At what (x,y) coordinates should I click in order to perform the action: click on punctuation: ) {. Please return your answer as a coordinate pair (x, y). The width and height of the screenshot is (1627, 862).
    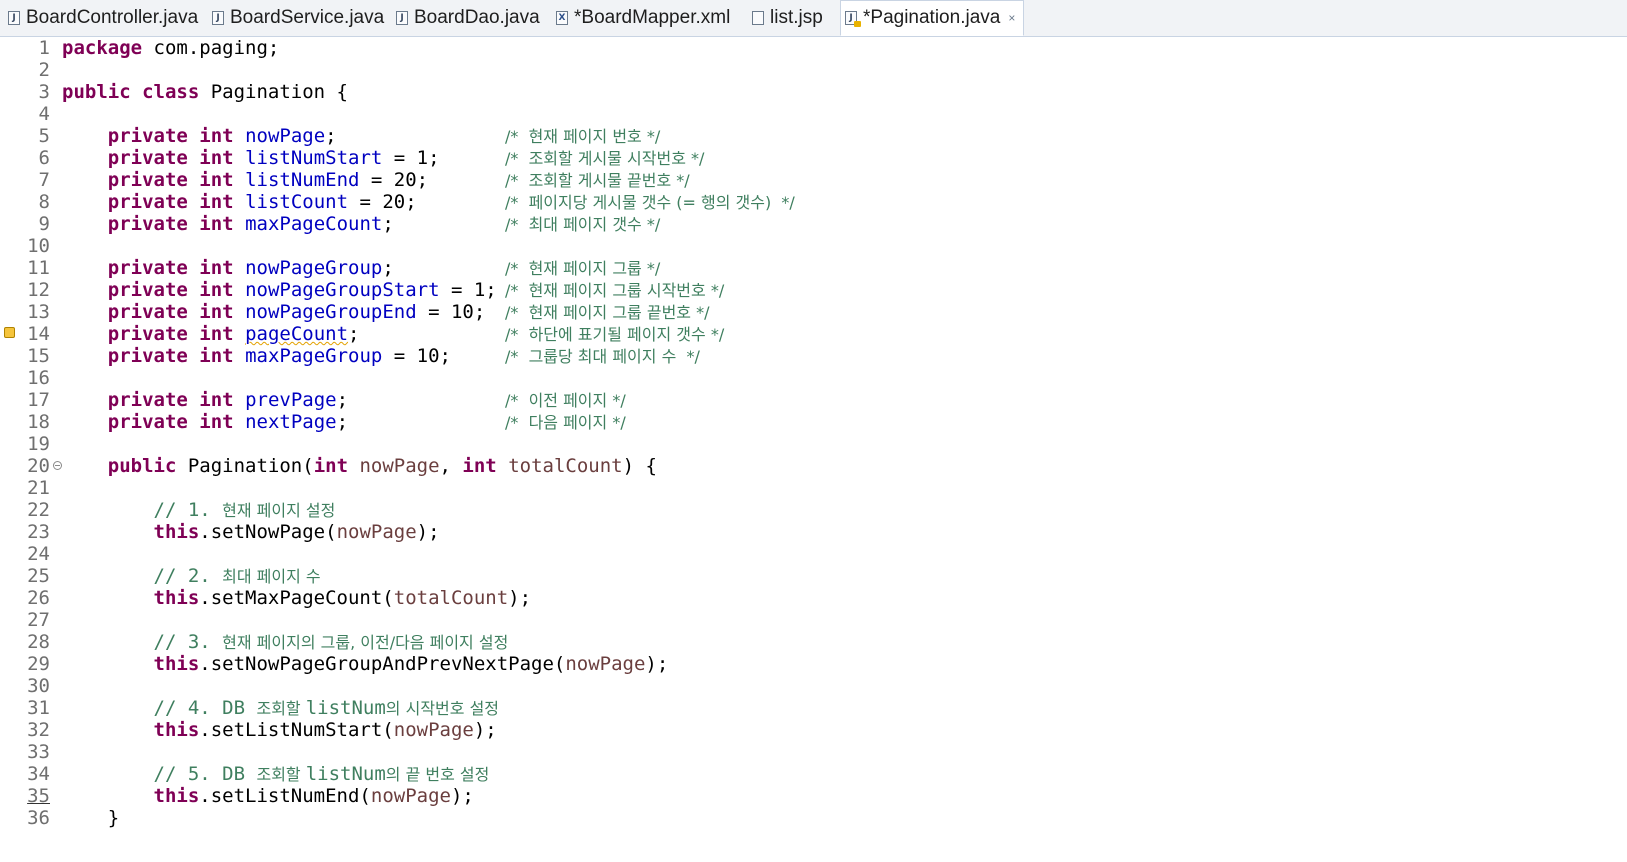
    Looking at the image, I should click on (639, 466).